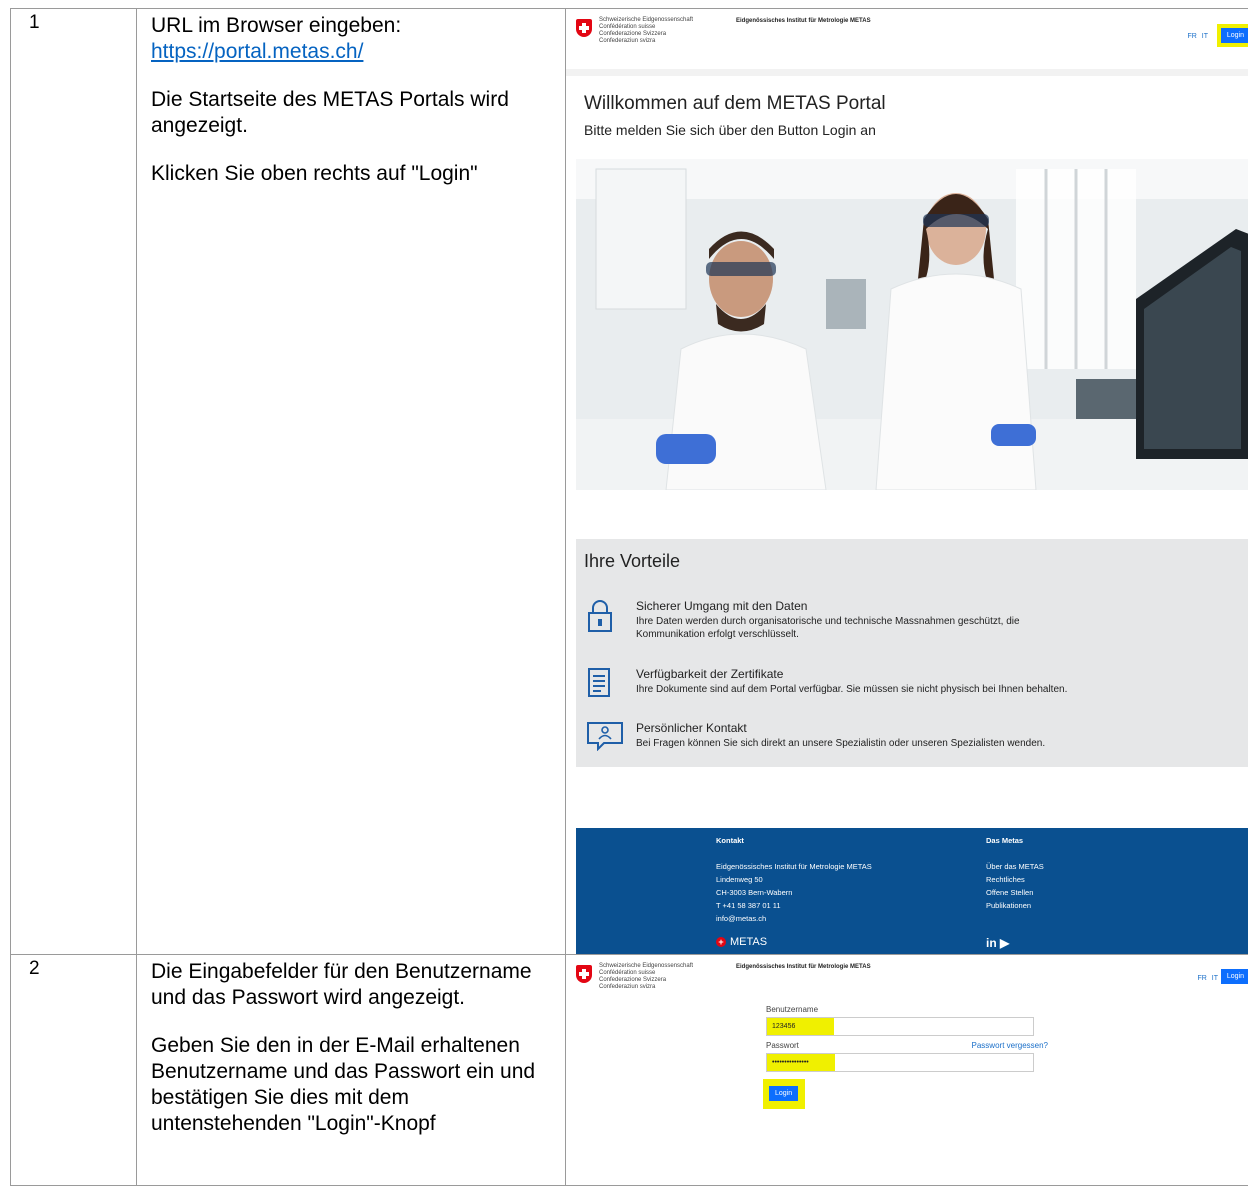  What do you see at coordinates (1234, 976) in the screenshot?
I see `header-login-button: Login` at bounding box center [1234, 976].